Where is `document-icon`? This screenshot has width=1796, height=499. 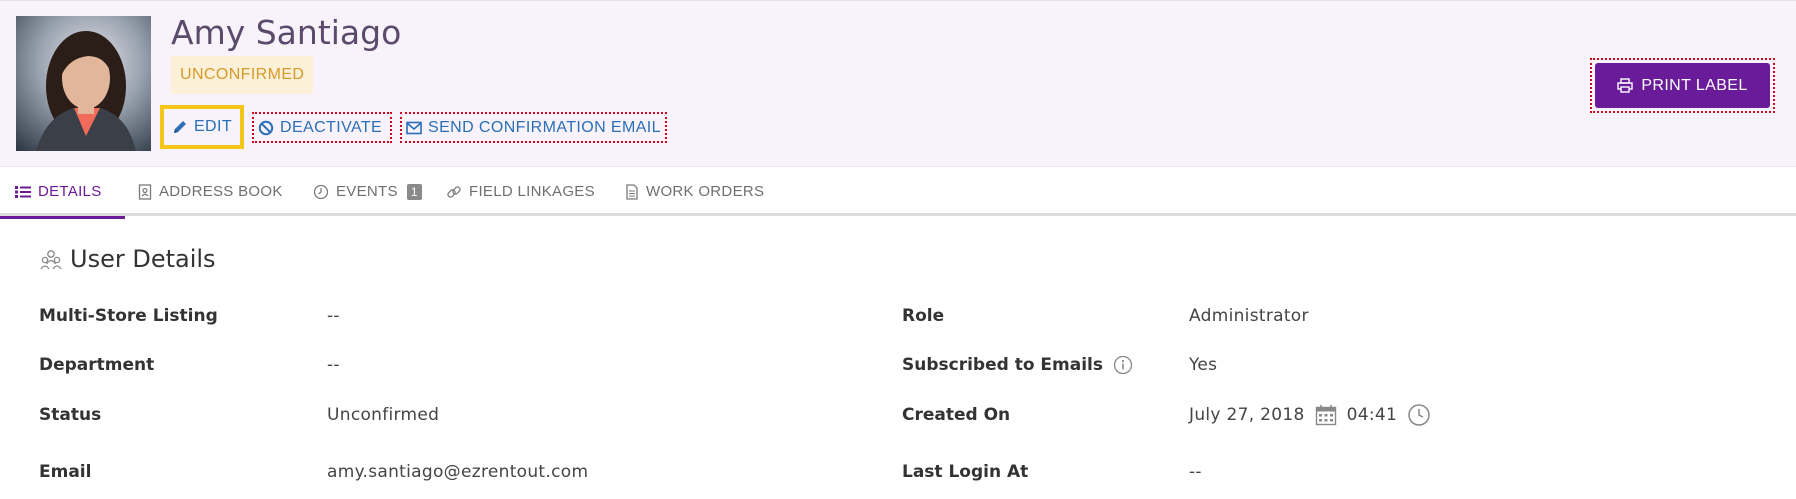 document-icon is located at coordinates (632, 191).